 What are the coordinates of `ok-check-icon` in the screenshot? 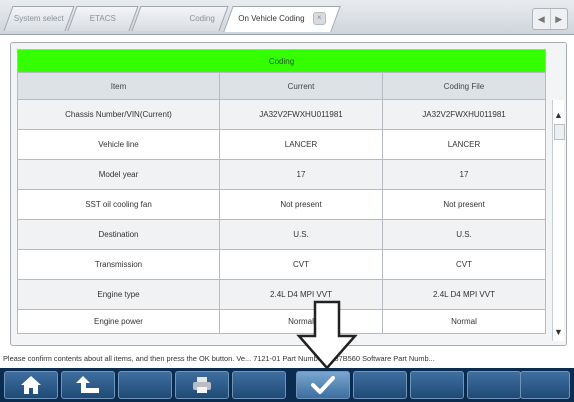 It's located at (323, 385).